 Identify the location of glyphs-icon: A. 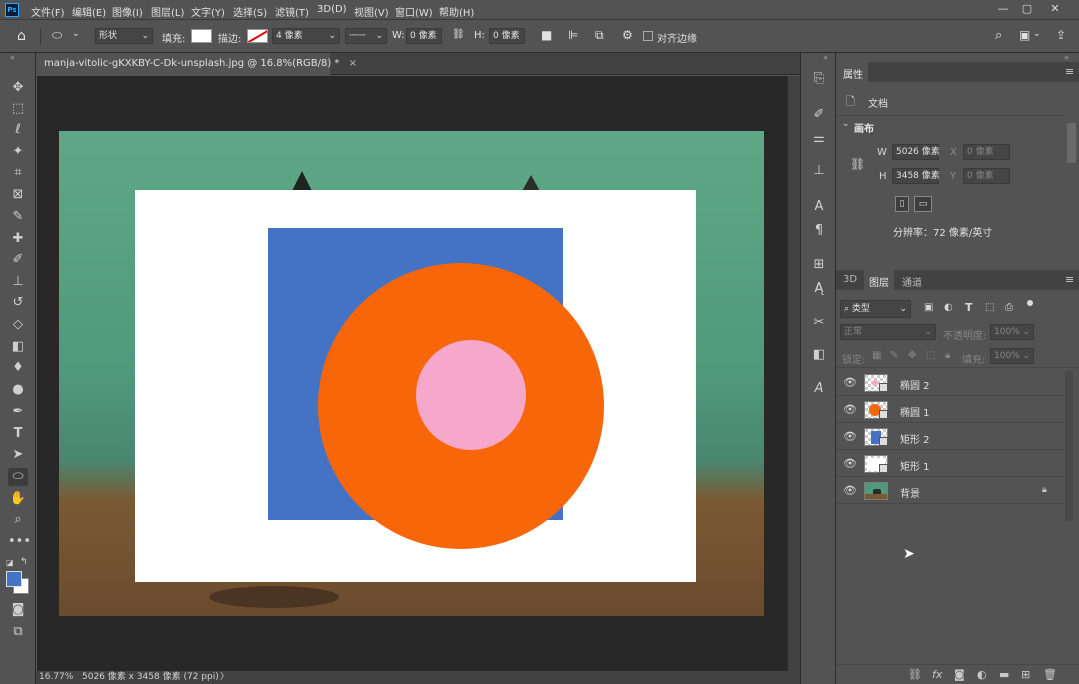
(819, 389).